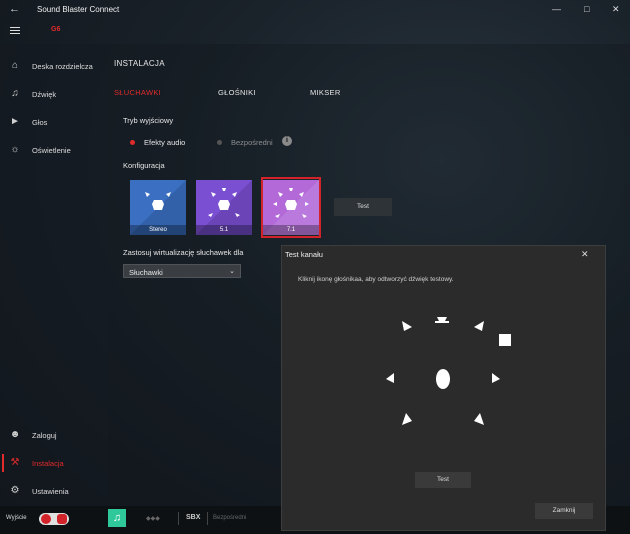 This screenshot has height=534, width=630. Describe the element at coordinates (252, 142) in the screenshot. I see `radio-label: Bezpośredni` at that location.